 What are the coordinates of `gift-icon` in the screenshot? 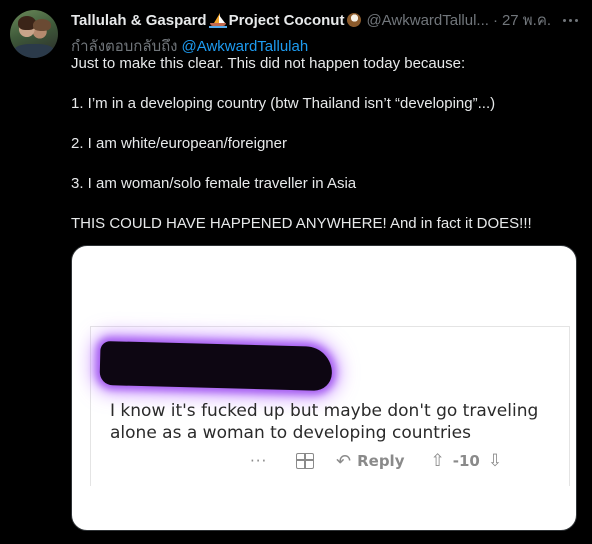 It's located at (305, 461).